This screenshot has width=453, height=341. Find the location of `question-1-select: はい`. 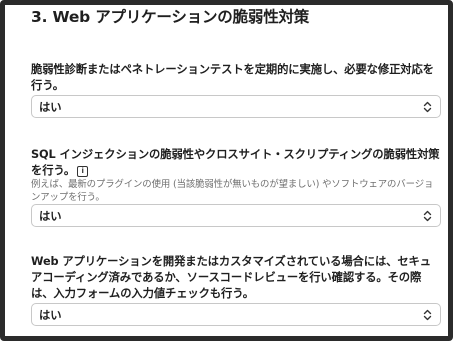

question-1-select: はい is located at coordinates (236, 106).